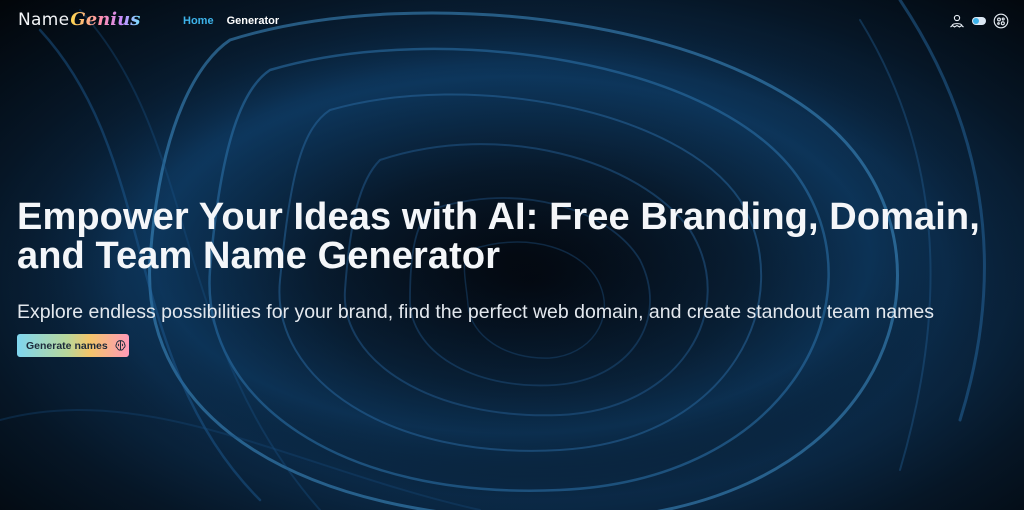  Describe the element at coordinates (976, 21) in the screenshot. I see `toggle-knob` at that location.